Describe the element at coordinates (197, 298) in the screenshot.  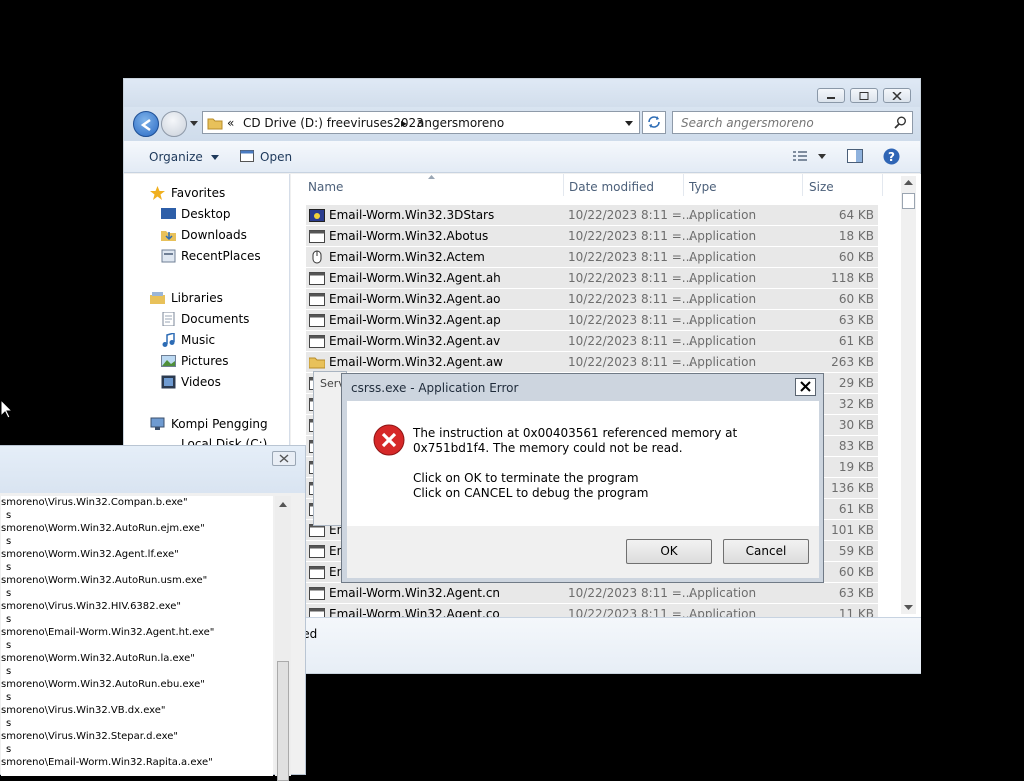
I see `nav-libraries-label: Libraries` at that location.